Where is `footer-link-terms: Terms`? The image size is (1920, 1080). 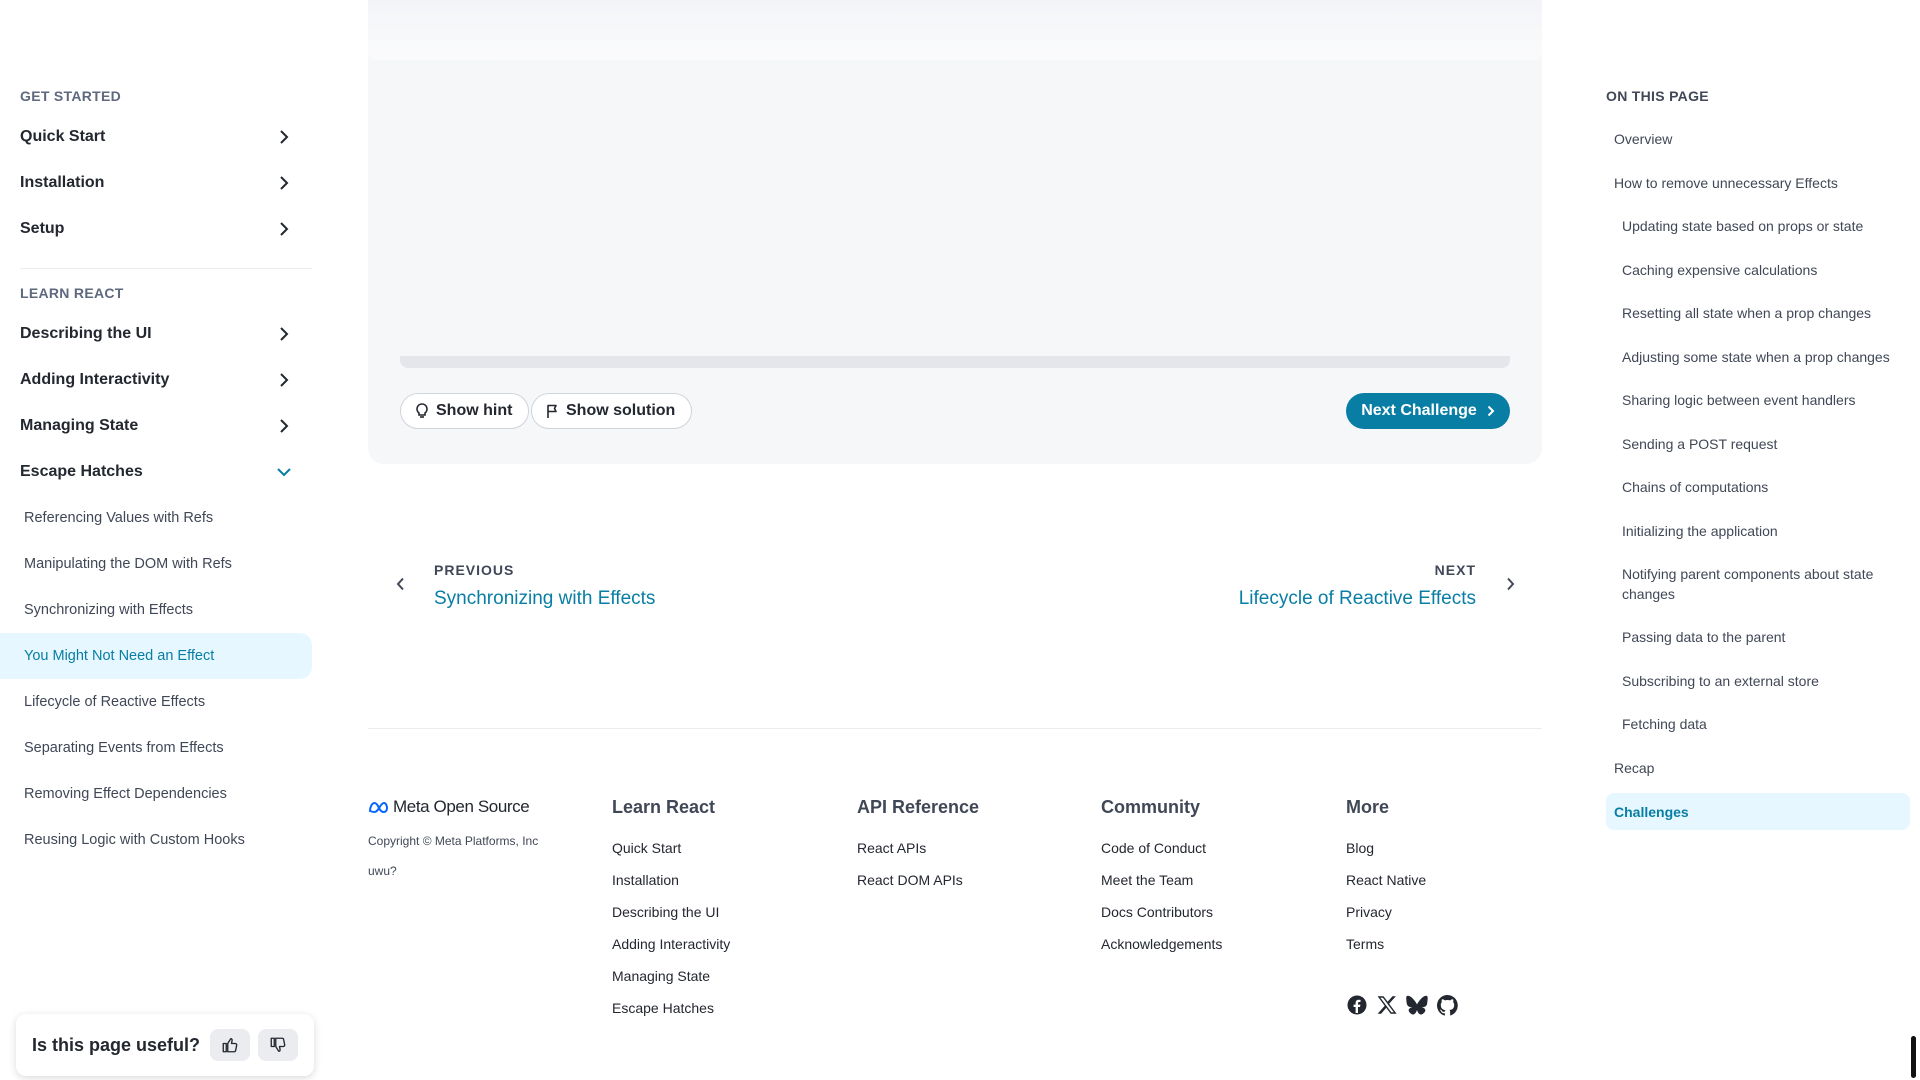 footer-link-terms: Terms is located at coordinates (1365, 944).